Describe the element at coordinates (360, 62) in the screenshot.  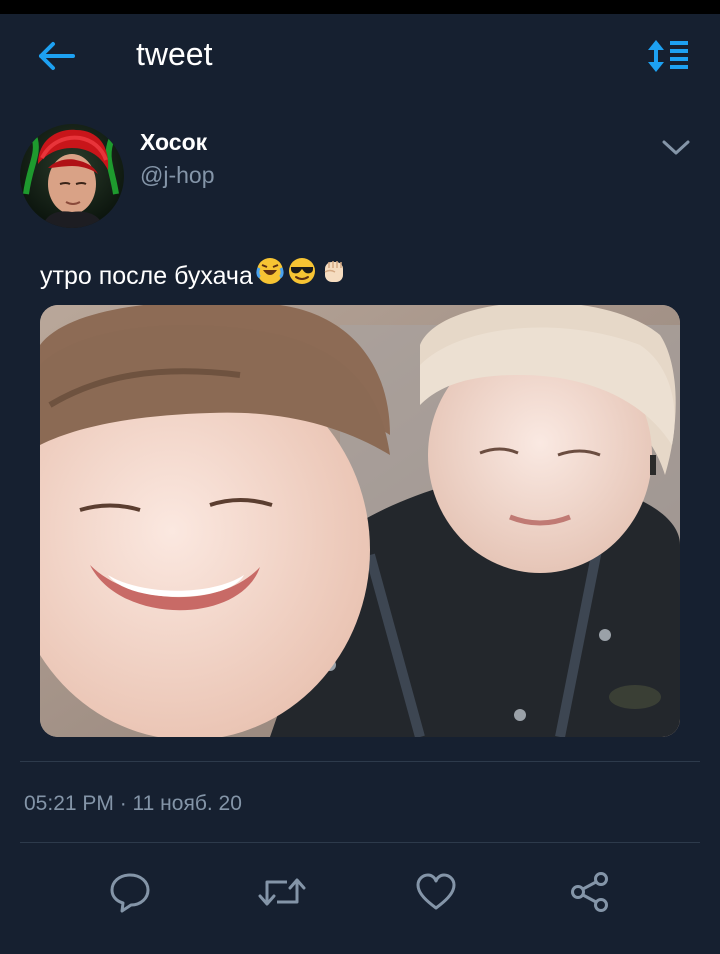
I see `header-bar: tweet` at that location.